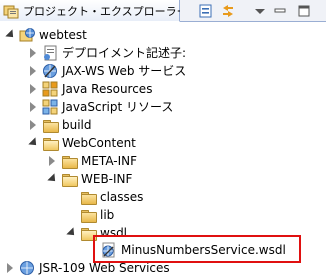 The width and height of the screenshot is (326, 277). What do you see at coordinates (46, 35) in the screenshot?
I see `tree-item-webtest: webtest` at bounding box center [46, 35].